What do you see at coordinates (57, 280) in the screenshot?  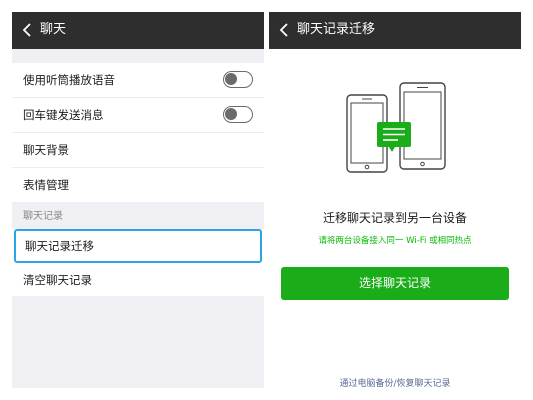 I see `setting-label: 清空聊天记录` at bounding box center [57, 280].